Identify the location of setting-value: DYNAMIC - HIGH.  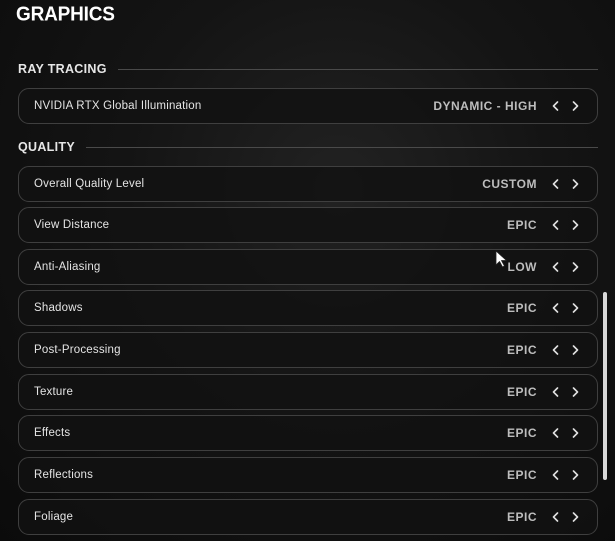
(485, 106).